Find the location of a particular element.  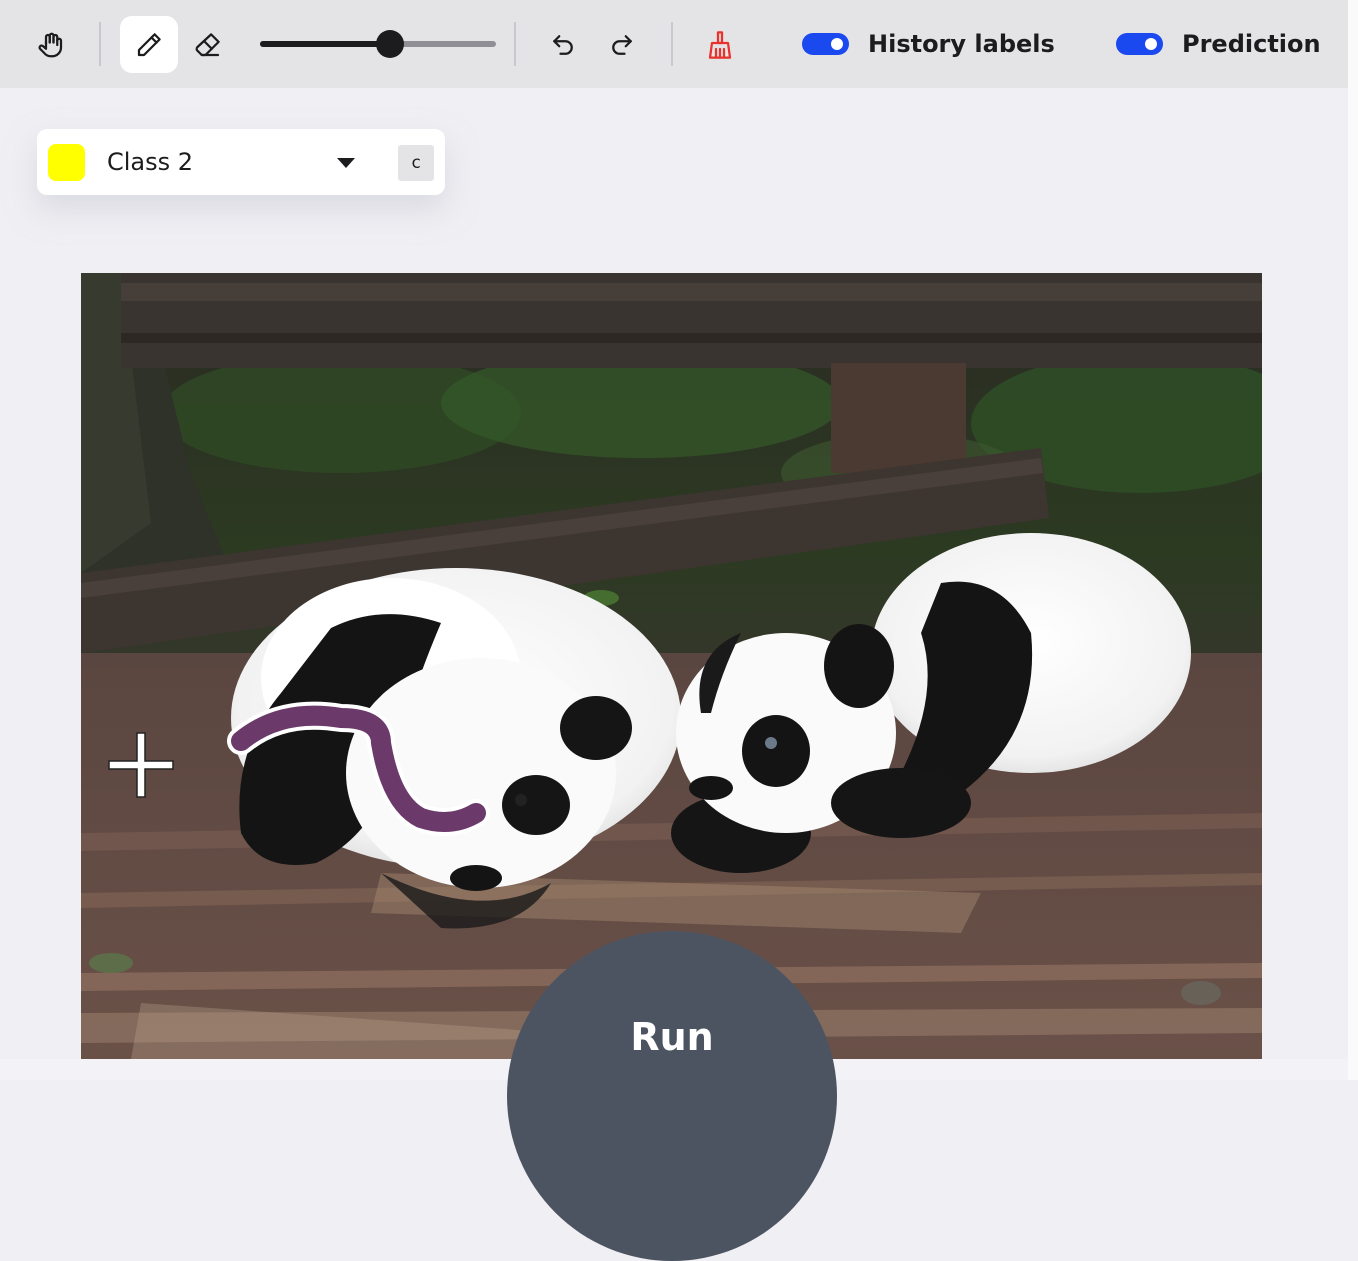

redo-button is located at coordinates (622, 44).